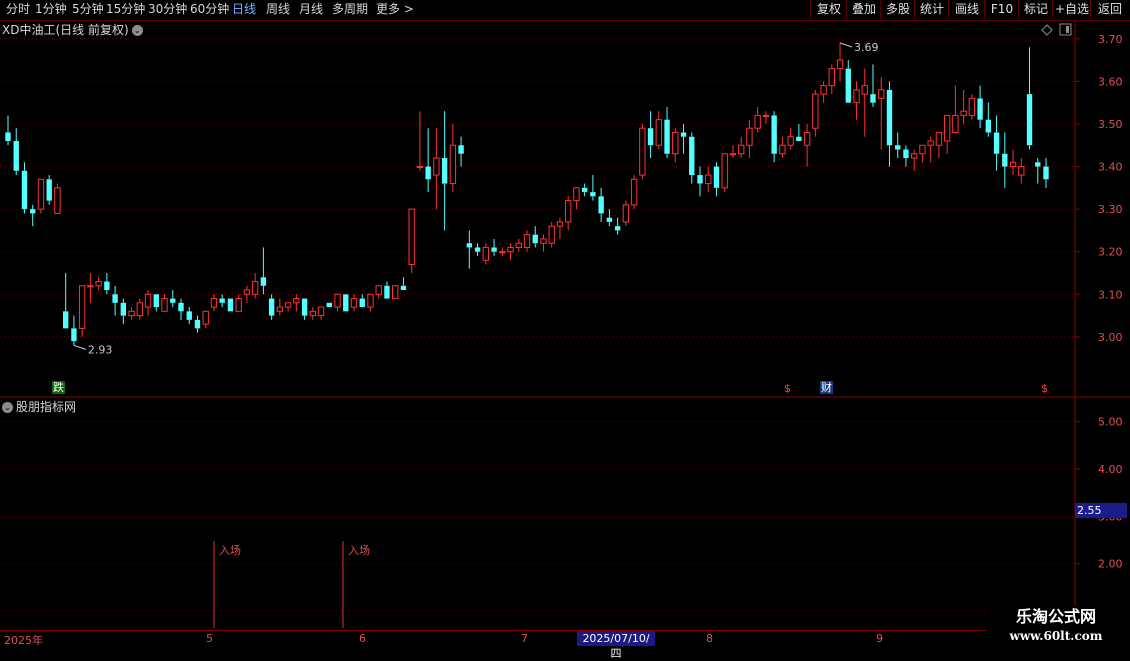 Image resolution: width=1130 pixels, height=661 pixels. What do you see at coordinates (18, 9) in the screenshot?
I see `period-tab: 分时` at bounding box center [18, 9].